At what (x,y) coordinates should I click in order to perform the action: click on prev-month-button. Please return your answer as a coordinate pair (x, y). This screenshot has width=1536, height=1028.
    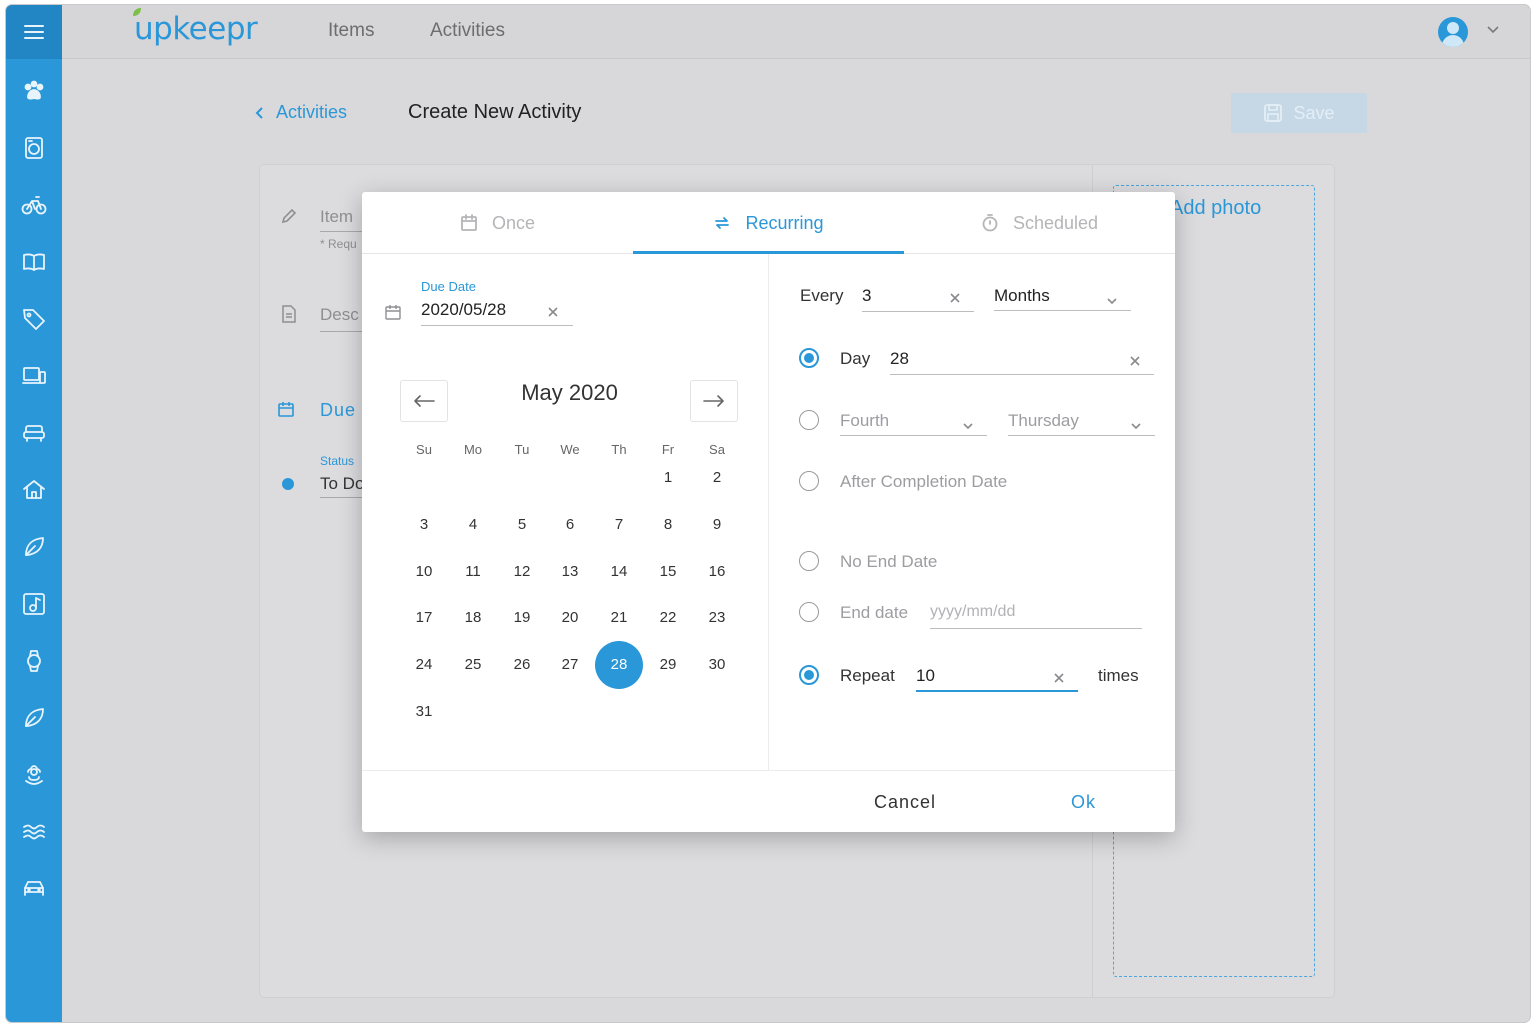
    Looking at the image, I should click on (424, 401).